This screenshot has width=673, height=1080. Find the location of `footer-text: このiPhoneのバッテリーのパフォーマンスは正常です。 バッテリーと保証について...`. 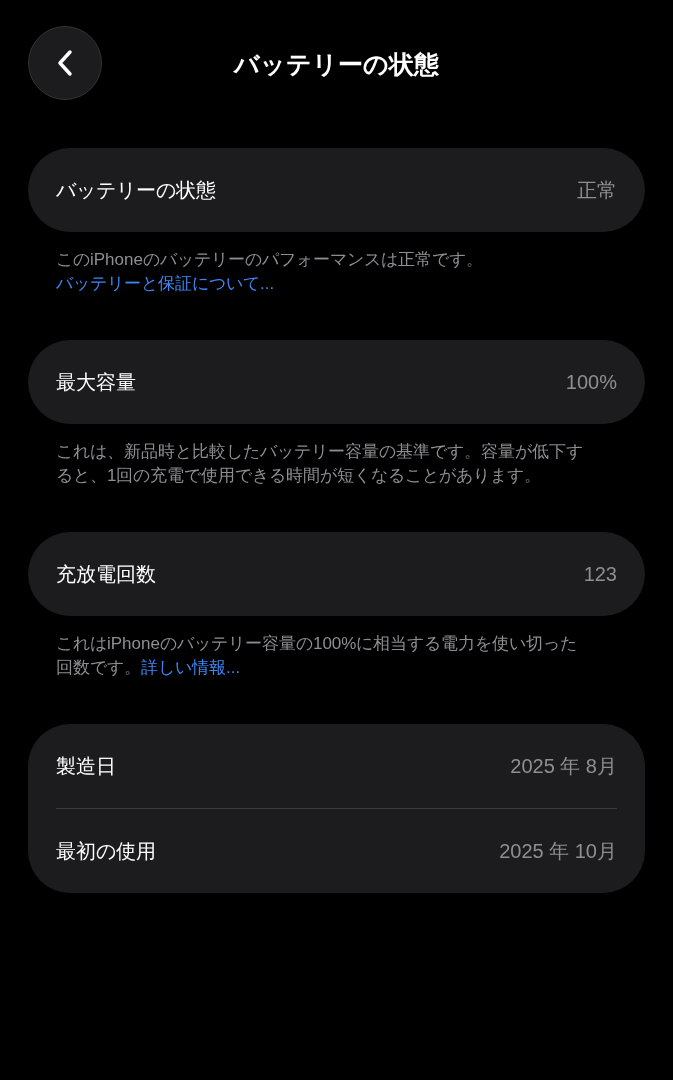

footer-text: このiPhoneのバッテリーのパフォーマンスは正常です。 バッテリーと保証について... is located at coordinates (269, 272).